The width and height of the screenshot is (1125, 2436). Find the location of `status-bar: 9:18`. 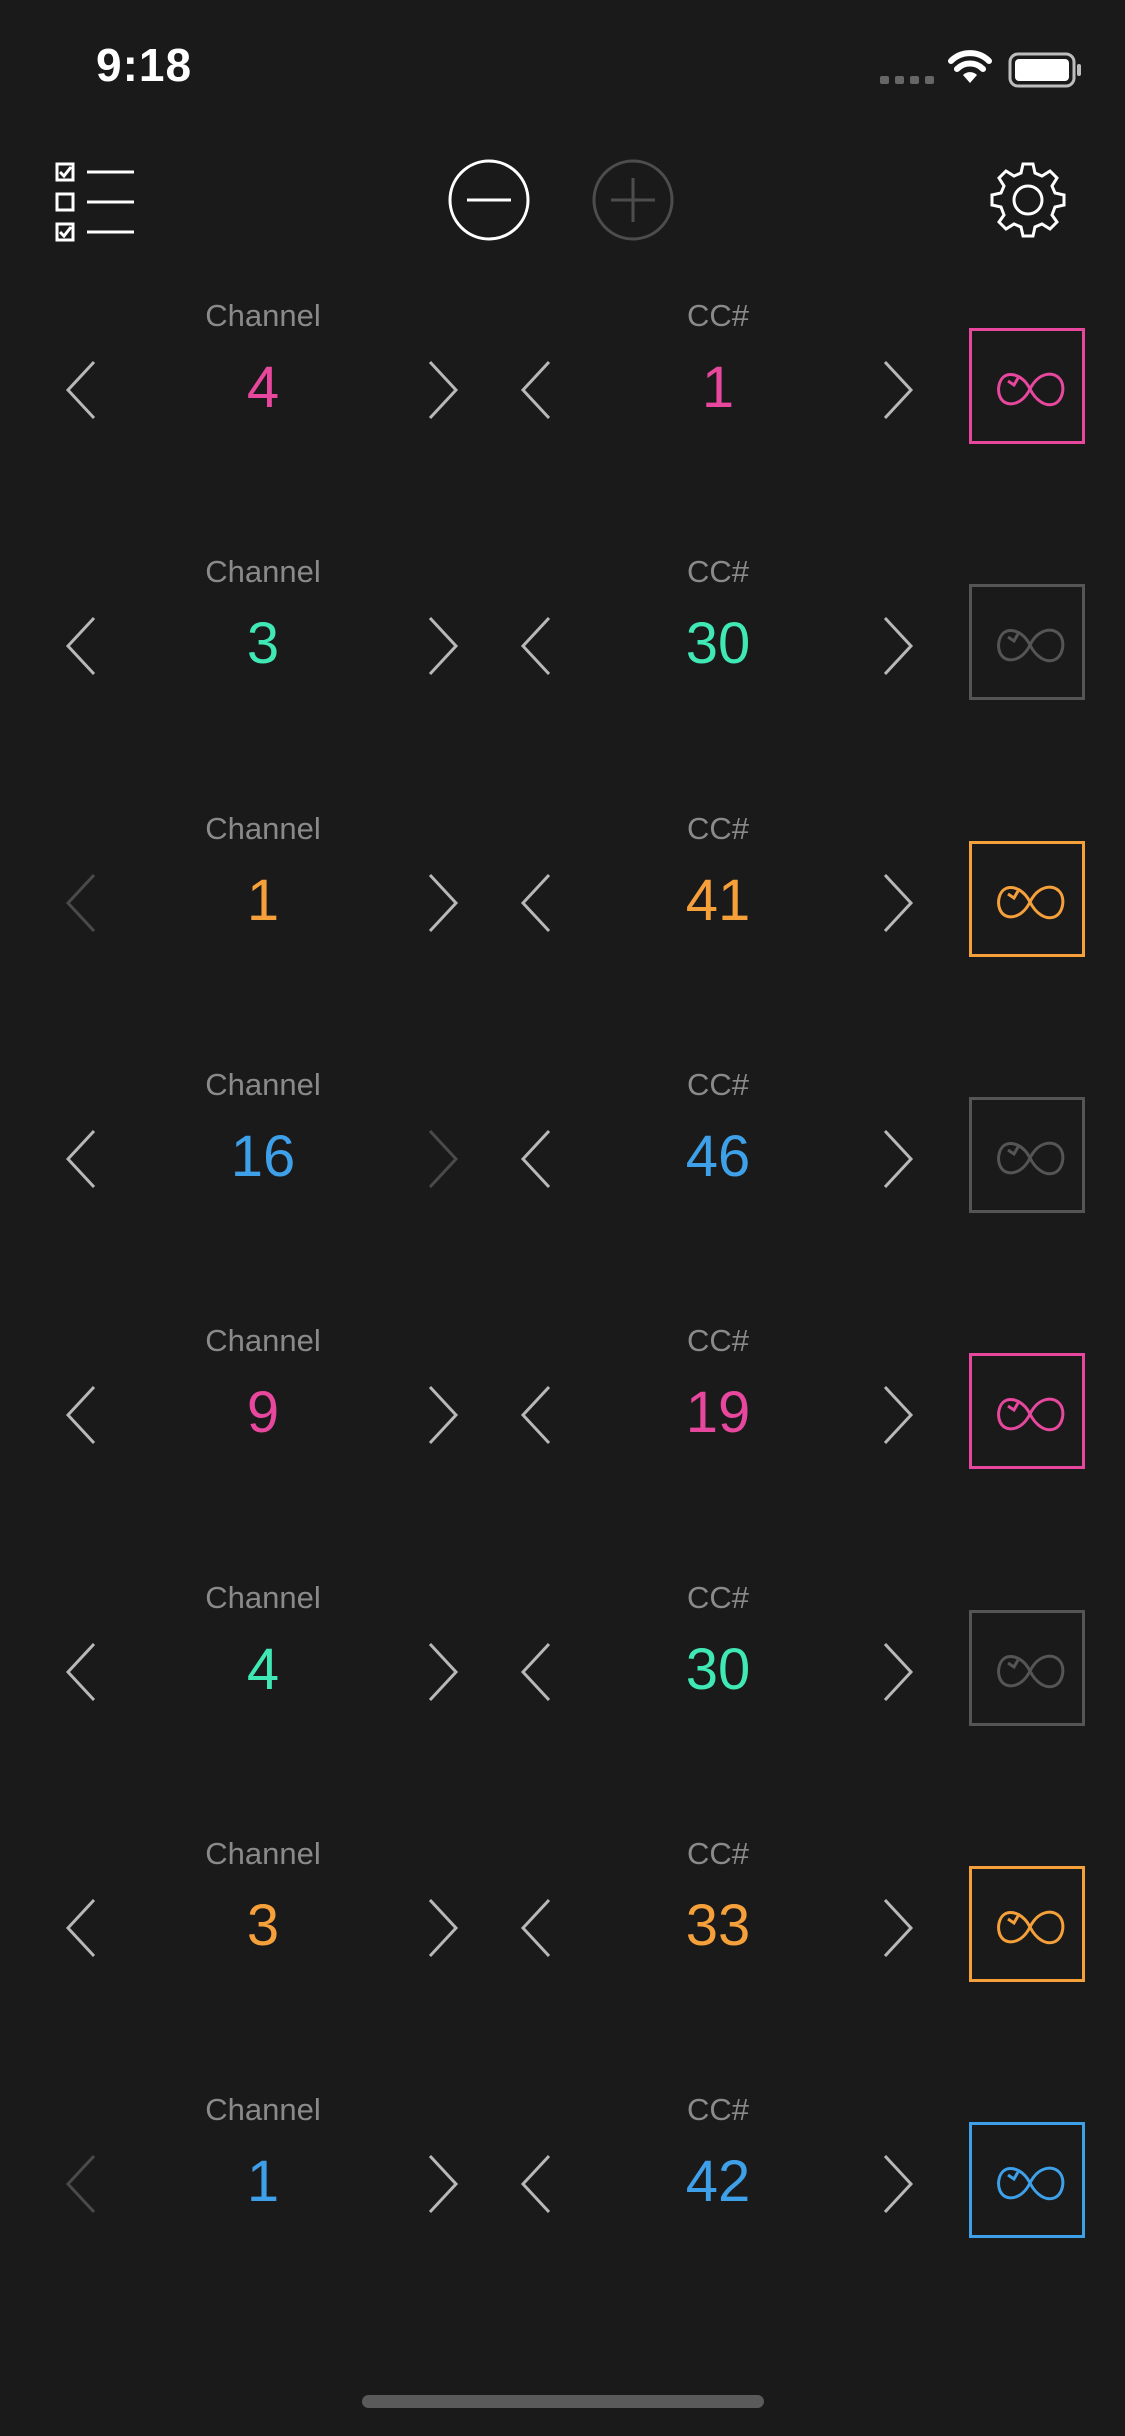

status-bar: 9:18 is located at coordinates (562, 70).